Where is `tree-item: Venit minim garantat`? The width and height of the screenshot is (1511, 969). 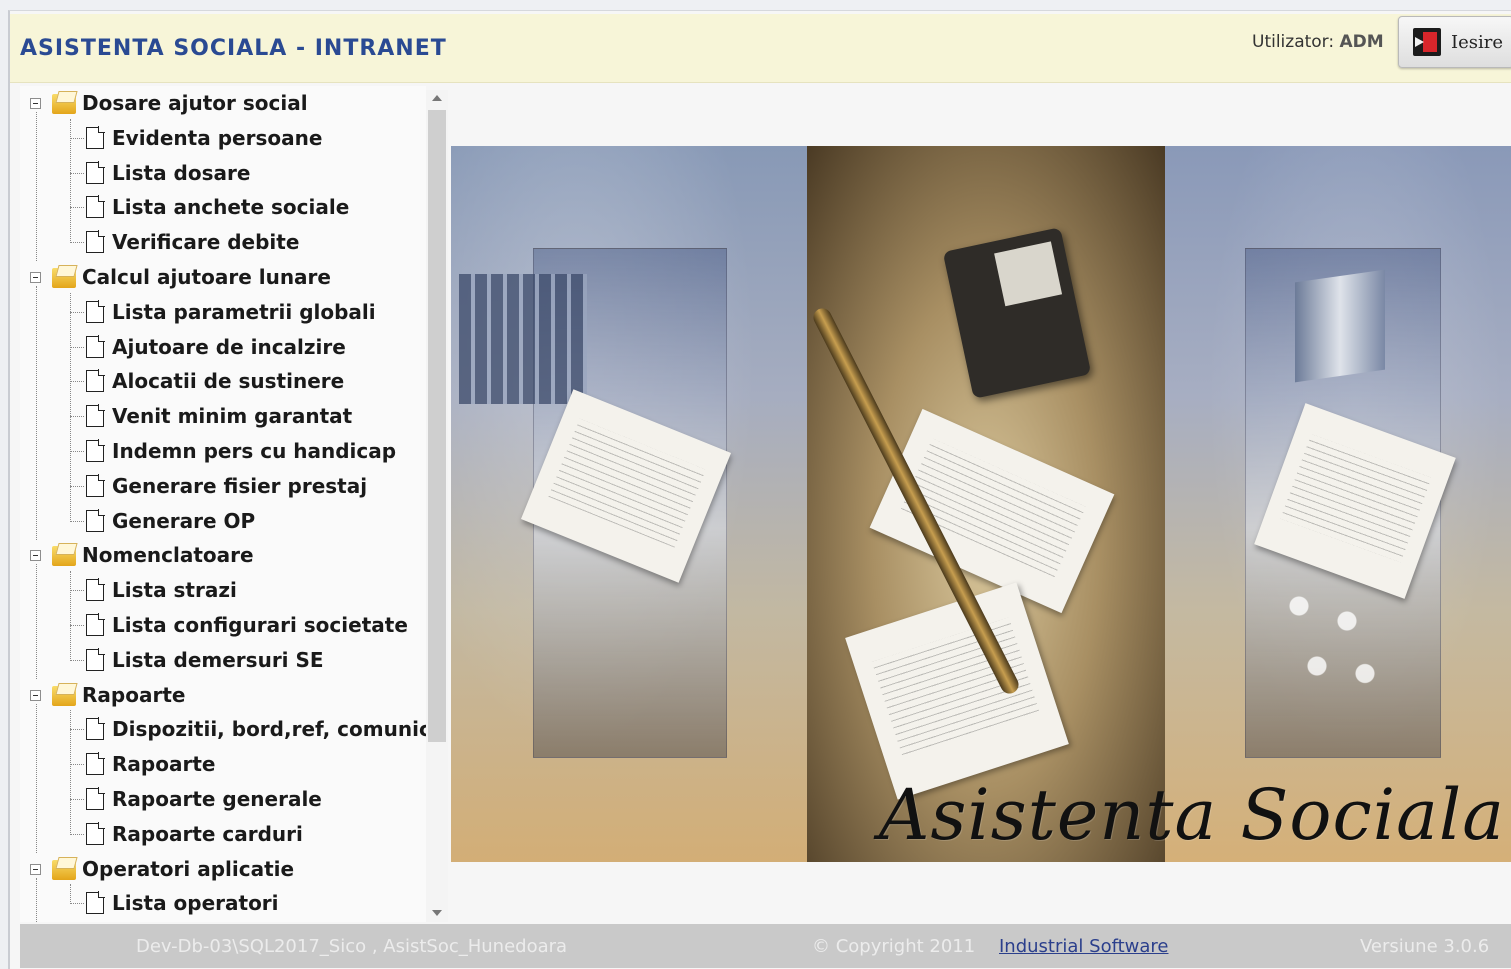
tree-item: Venit minim garantat is located at coordinates (219, 416).